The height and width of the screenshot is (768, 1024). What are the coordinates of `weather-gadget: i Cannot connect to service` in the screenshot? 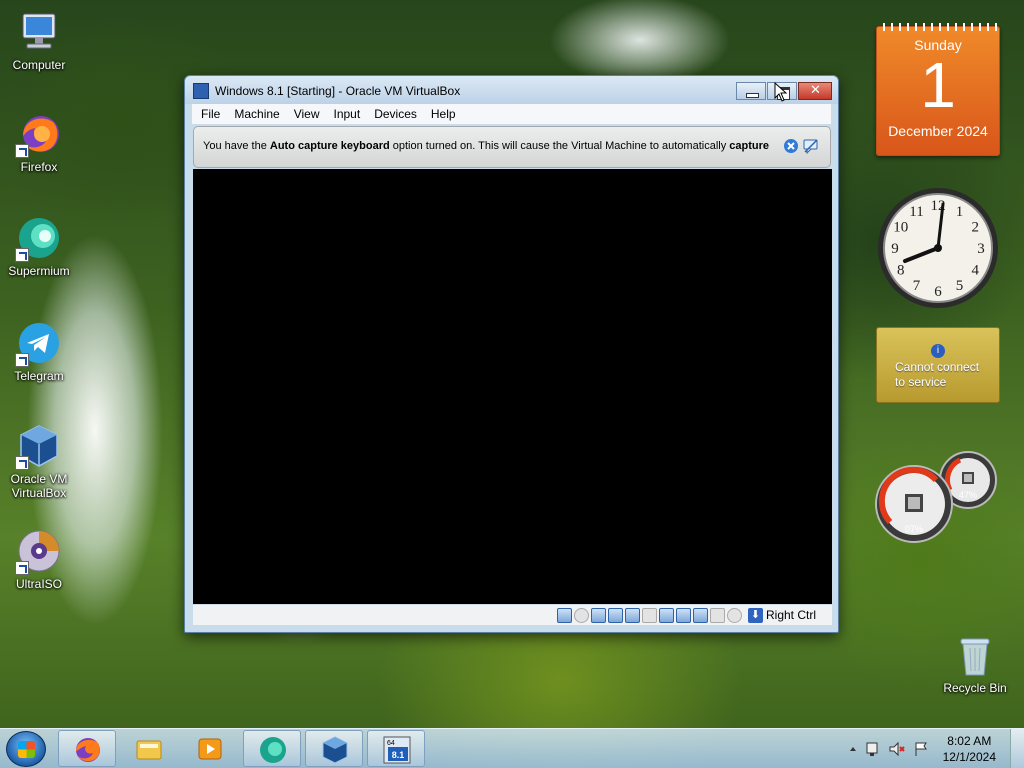 It's located at (938, 365).